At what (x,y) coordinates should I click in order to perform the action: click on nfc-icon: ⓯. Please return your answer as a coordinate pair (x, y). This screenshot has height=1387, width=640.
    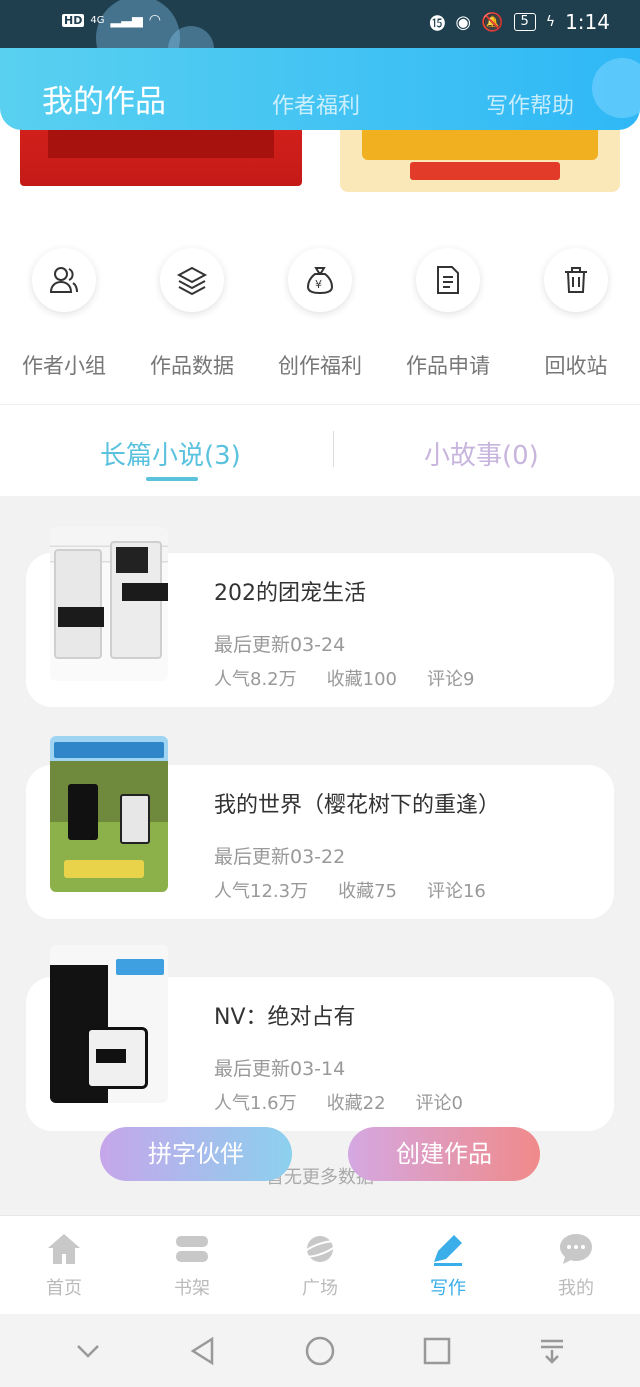
    Looking at the image, I should click on (437, 23).